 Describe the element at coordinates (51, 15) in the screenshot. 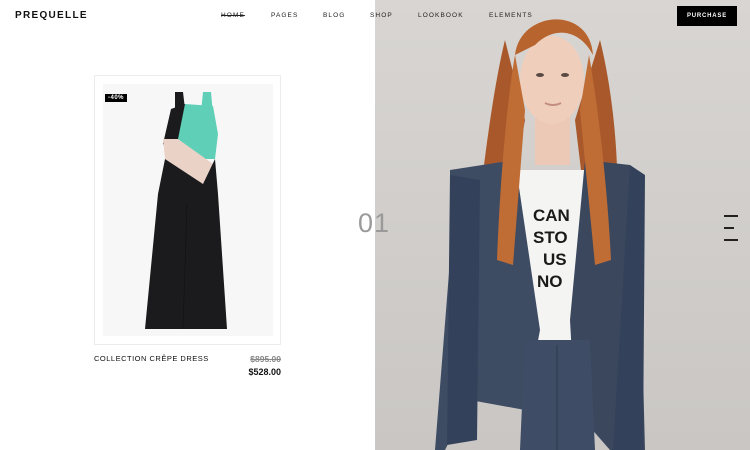

I see `site-logo: PREQUELLE` at that location.